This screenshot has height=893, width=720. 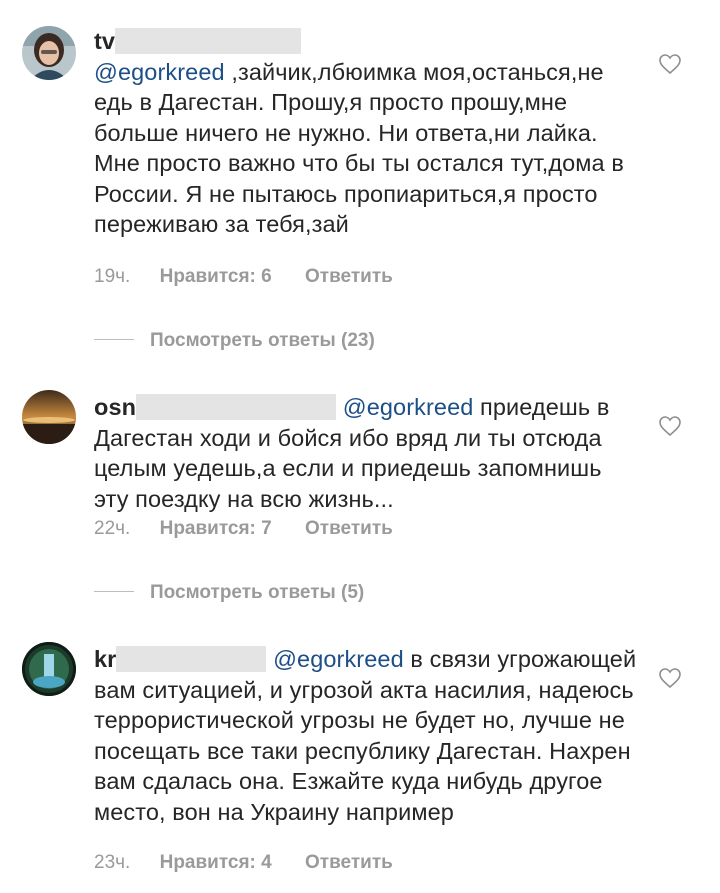 I want to click on username: tv, so click(x=104, y=41).